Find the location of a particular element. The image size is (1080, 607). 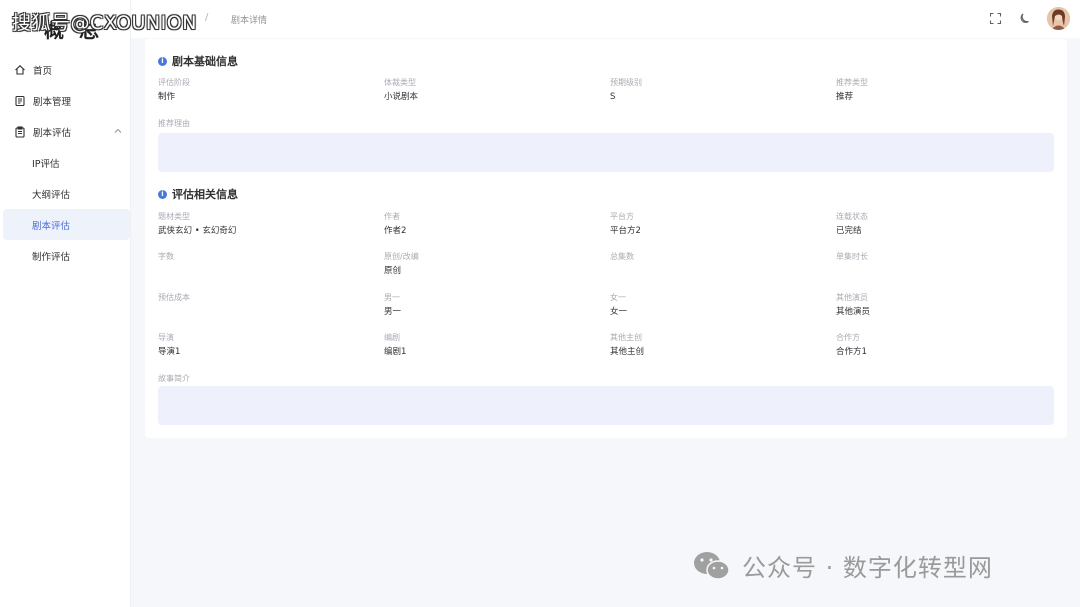

field-platform: 平台方 平台方2 is located at coordinates (625, 224).